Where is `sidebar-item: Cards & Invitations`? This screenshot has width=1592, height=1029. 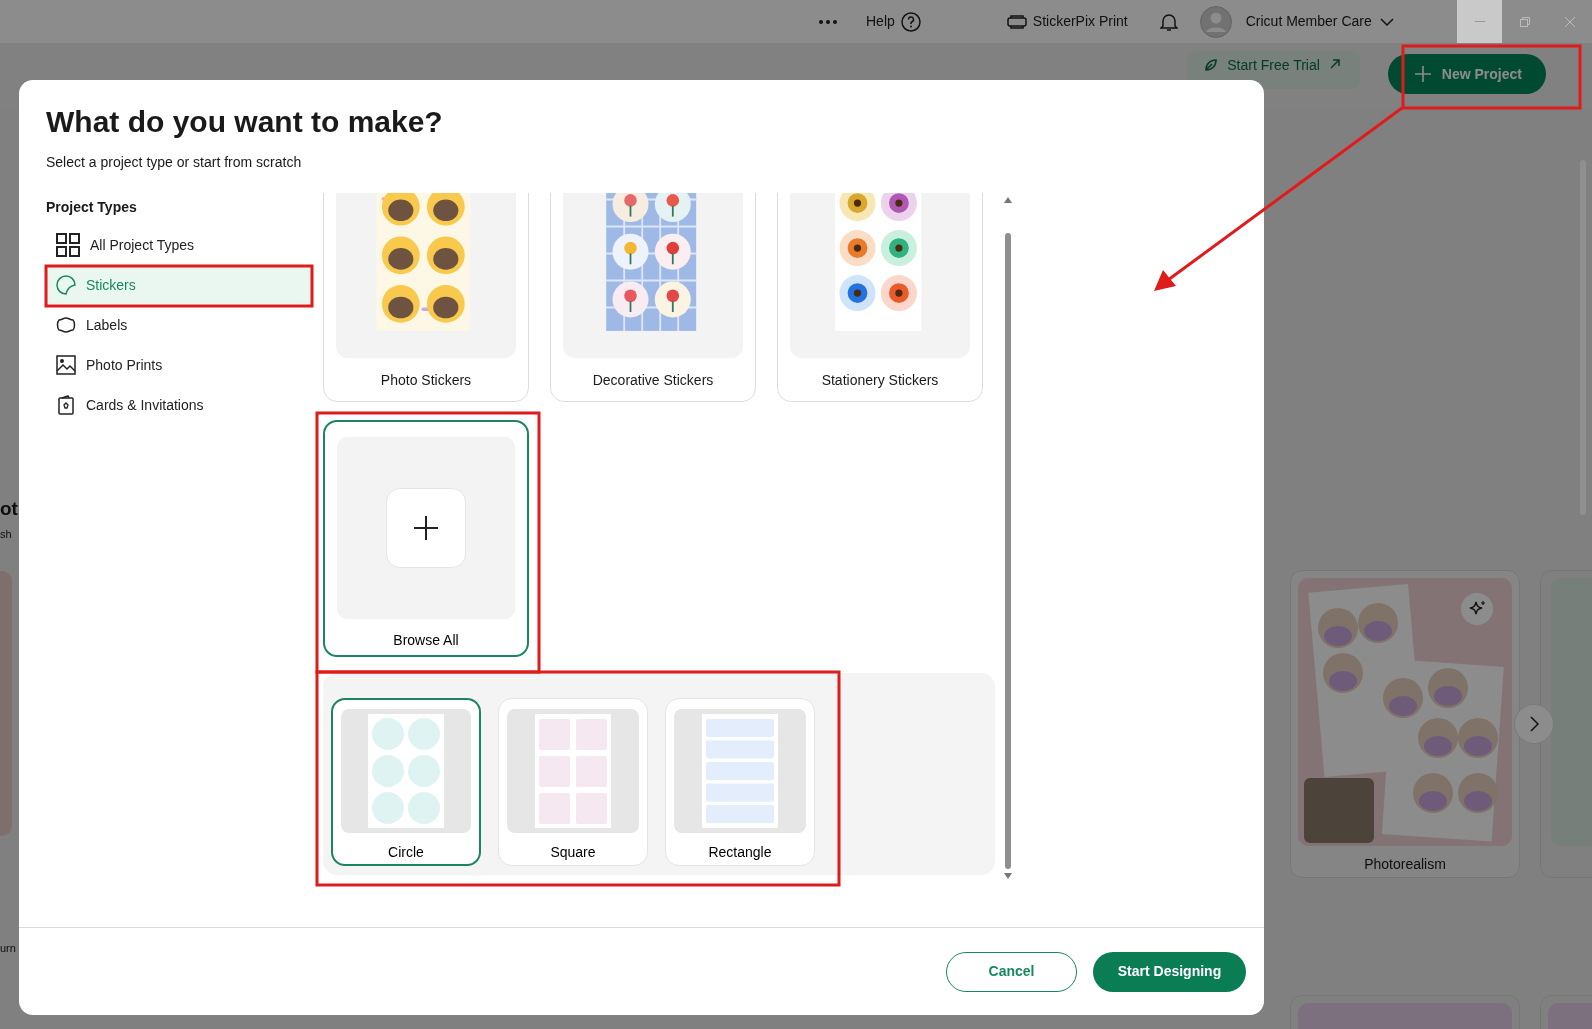 sidebar-item: Cards & Invitations is located at coordinates (179, 405).